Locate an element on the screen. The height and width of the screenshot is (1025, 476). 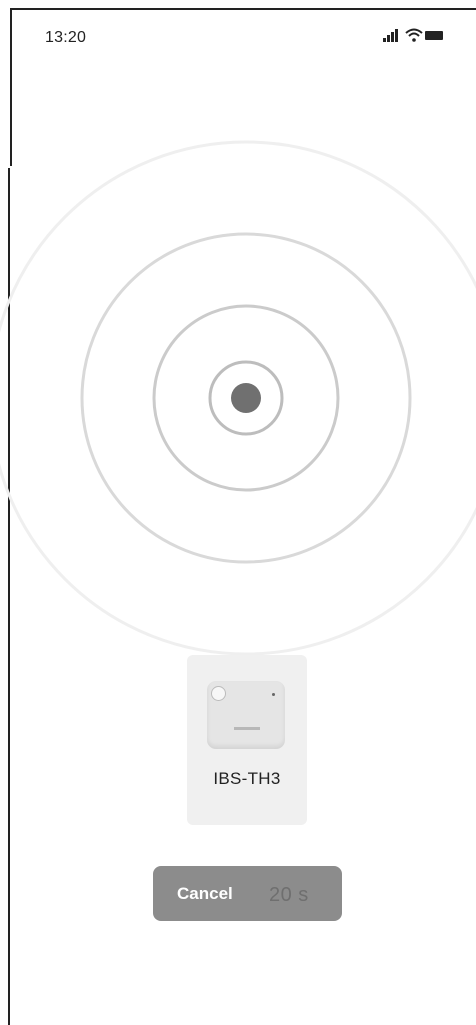
sensor-button-hole is located at coordinates (218, 693).